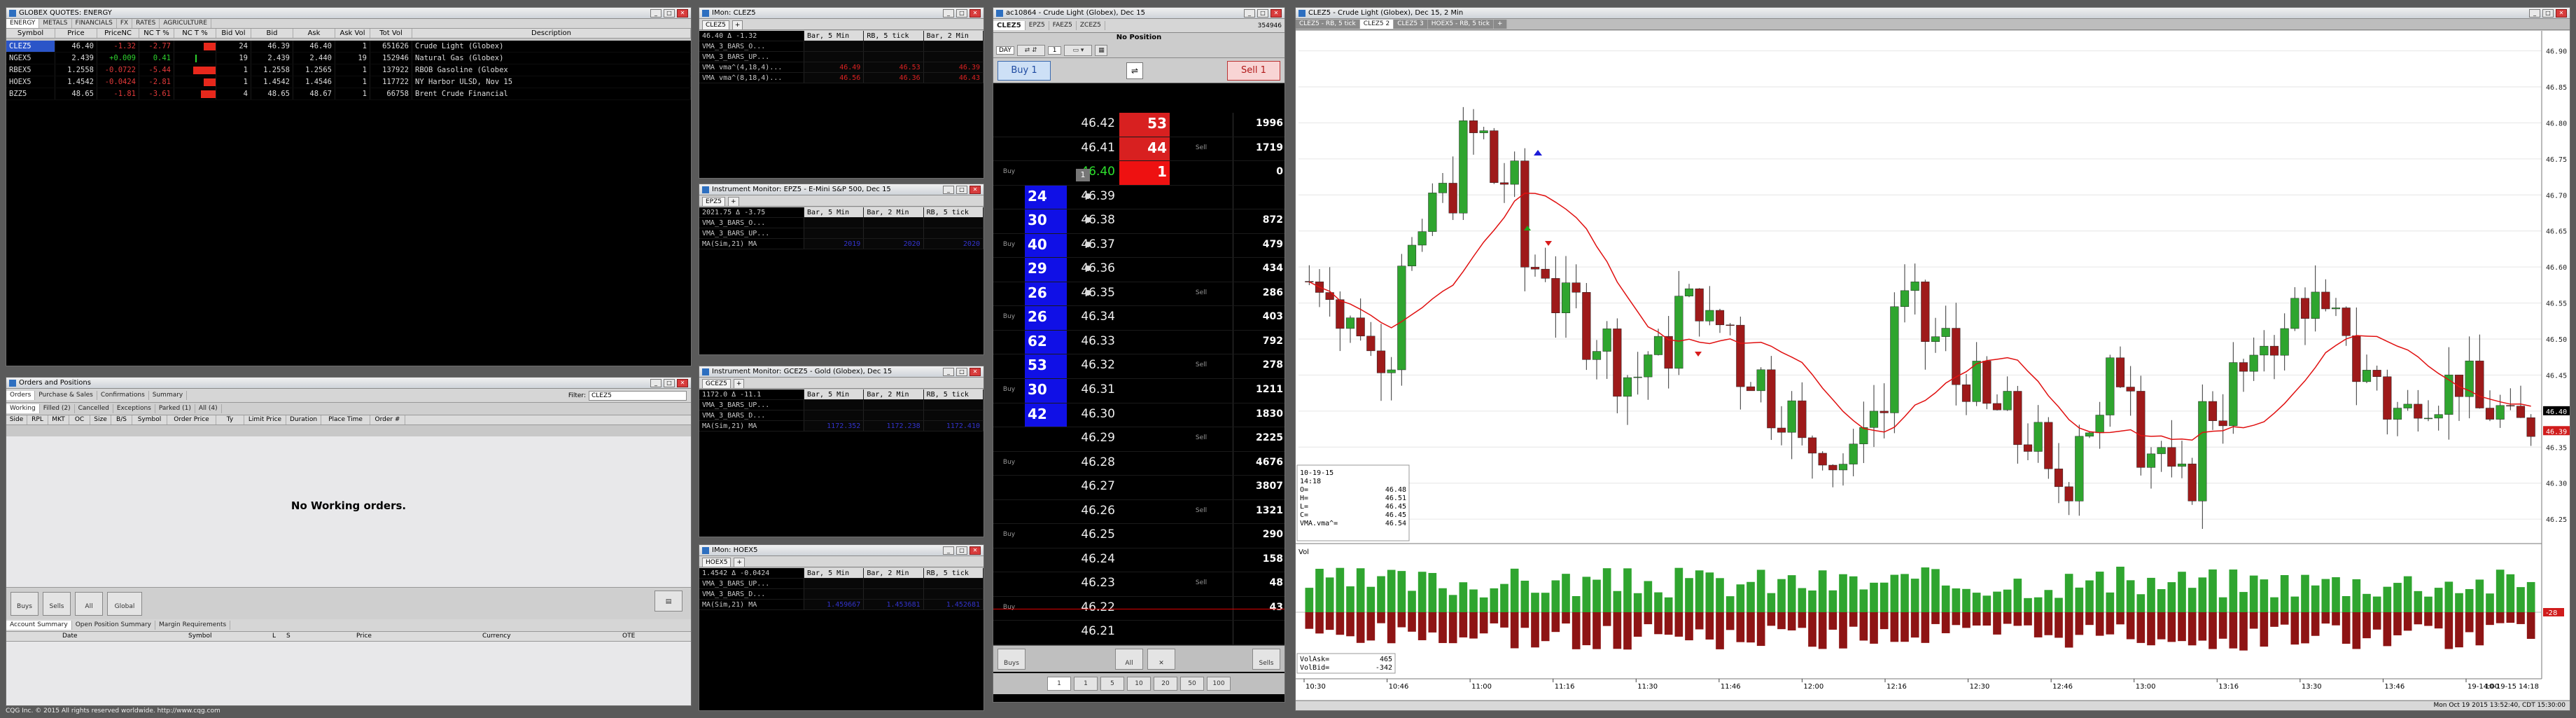  What do you see at coordinates (118, 33) in the screenshot?
I see `col-pricenc: PriceNC` at bounding box center [118, 33].